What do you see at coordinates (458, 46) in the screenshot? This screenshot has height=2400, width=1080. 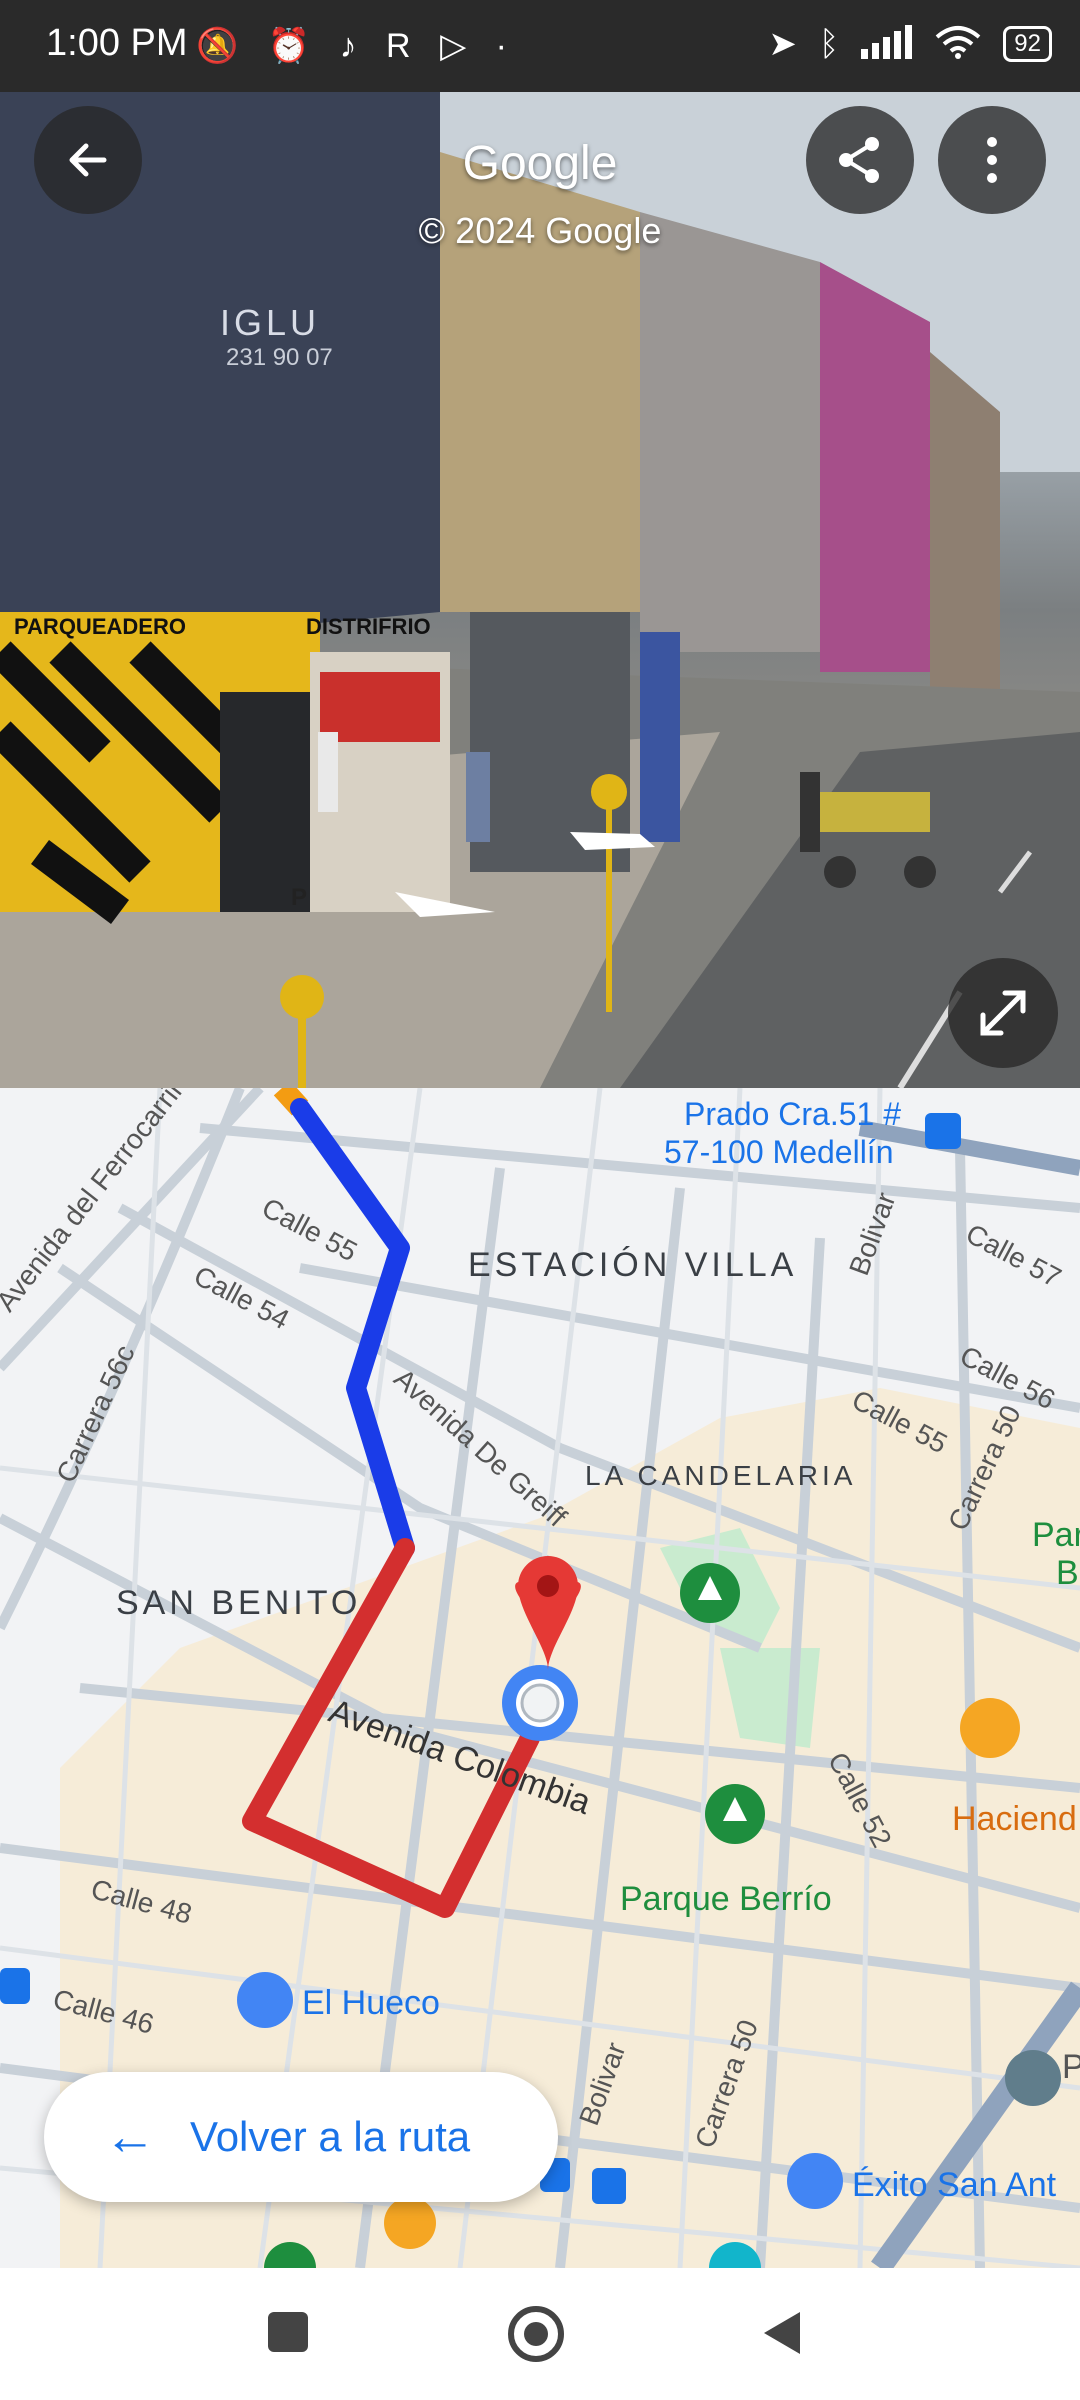 I see `play-icon: ▷` at bounding box center [458, 46].